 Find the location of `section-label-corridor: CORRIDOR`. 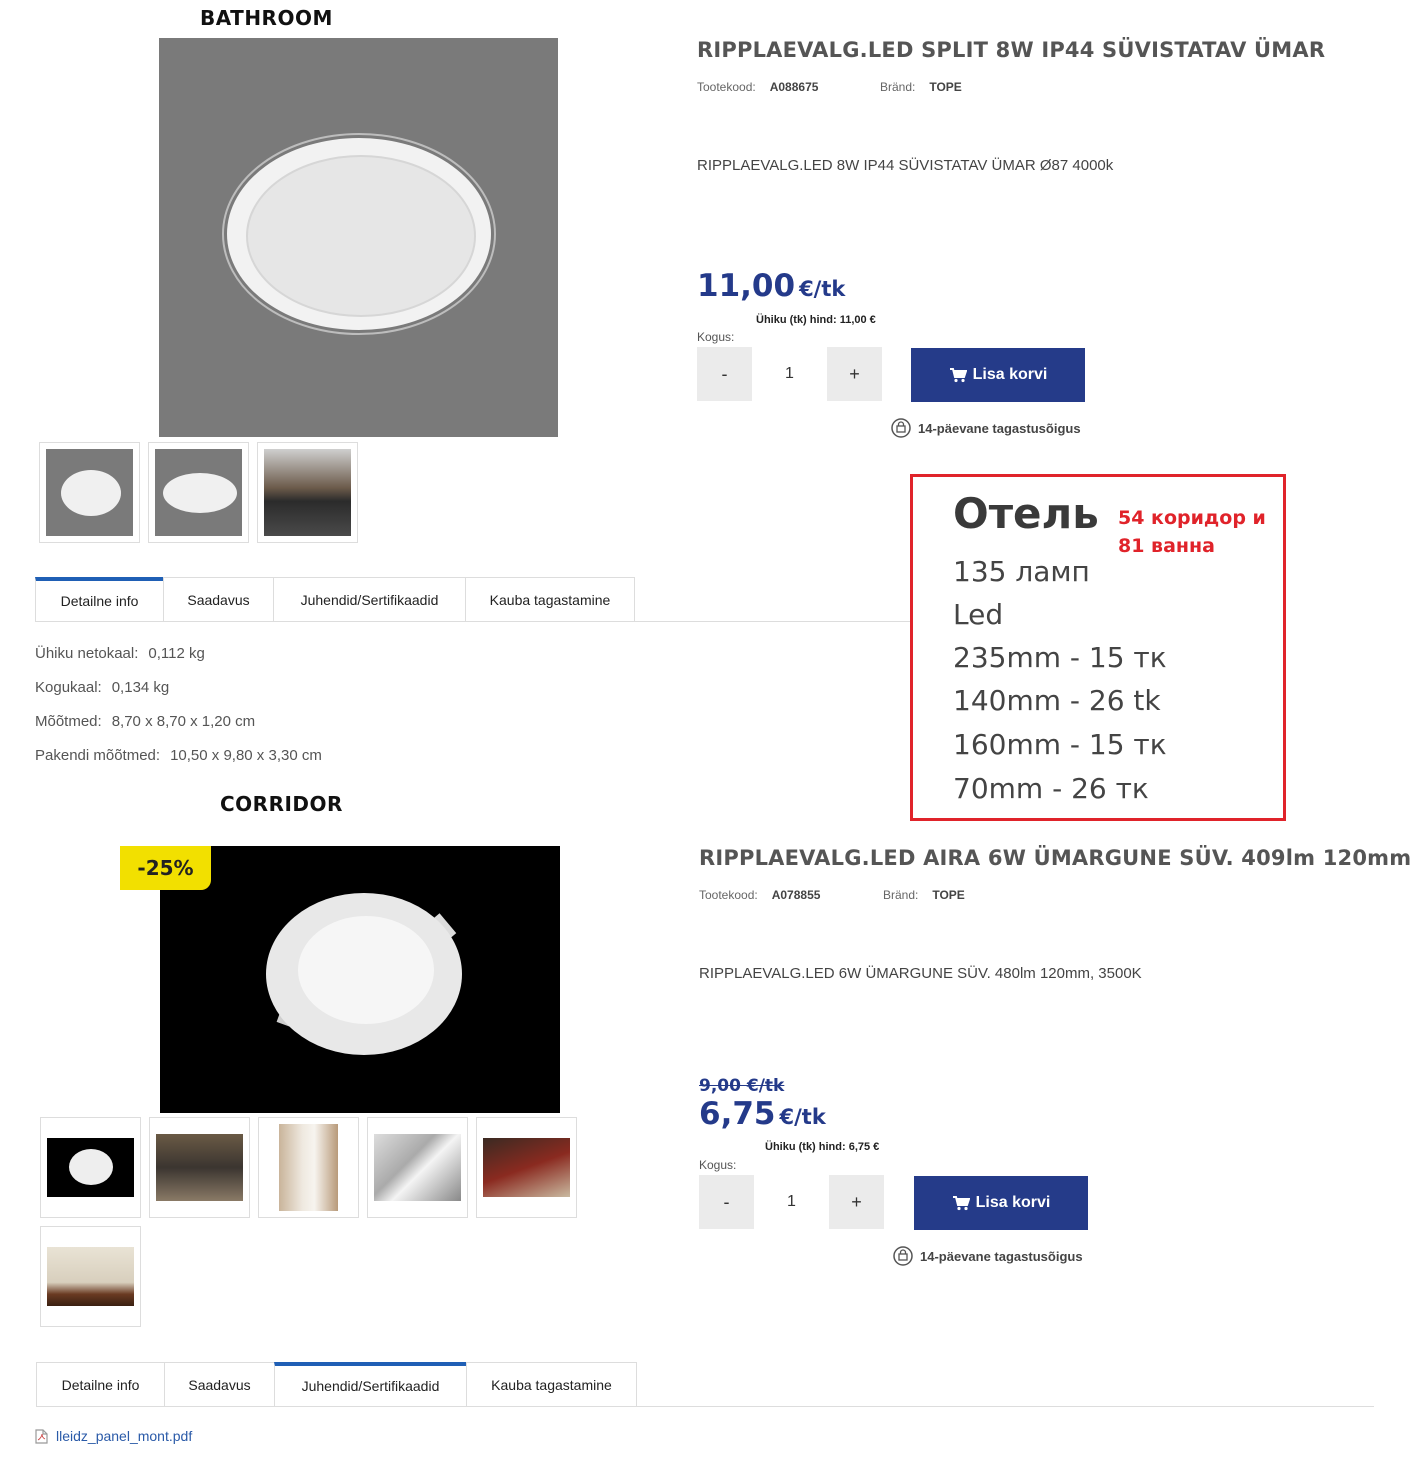

section-label-corridor: CORRIDOR is located at coordinates (281, 804).